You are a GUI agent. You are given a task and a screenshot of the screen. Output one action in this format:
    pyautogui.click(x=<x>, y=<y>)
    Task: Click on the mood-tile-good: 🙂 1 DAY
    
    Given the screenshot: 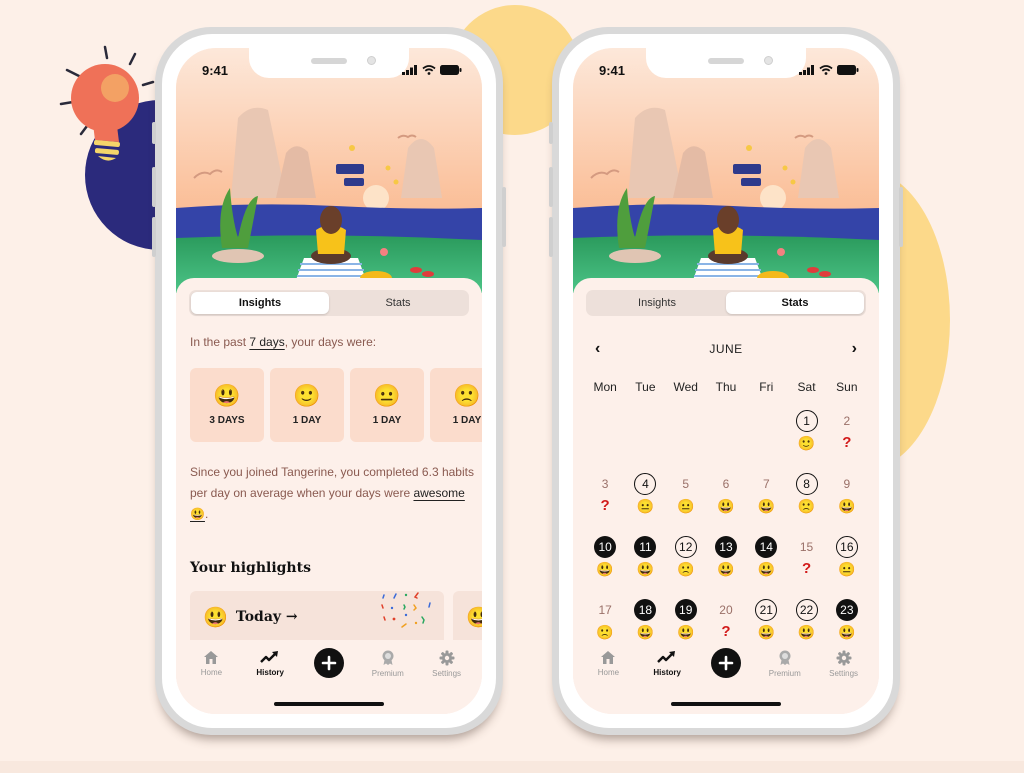 What is the action you would take?
    pyautogui.click(x=307, y=405)
    